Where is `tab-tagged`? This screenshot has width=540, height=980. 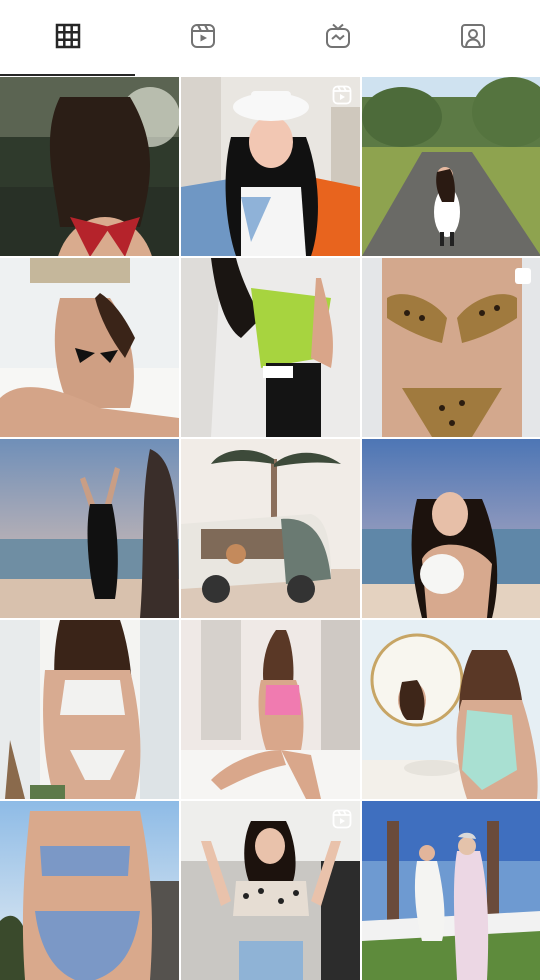 tab-tagged is located at coordinates (472, 38).